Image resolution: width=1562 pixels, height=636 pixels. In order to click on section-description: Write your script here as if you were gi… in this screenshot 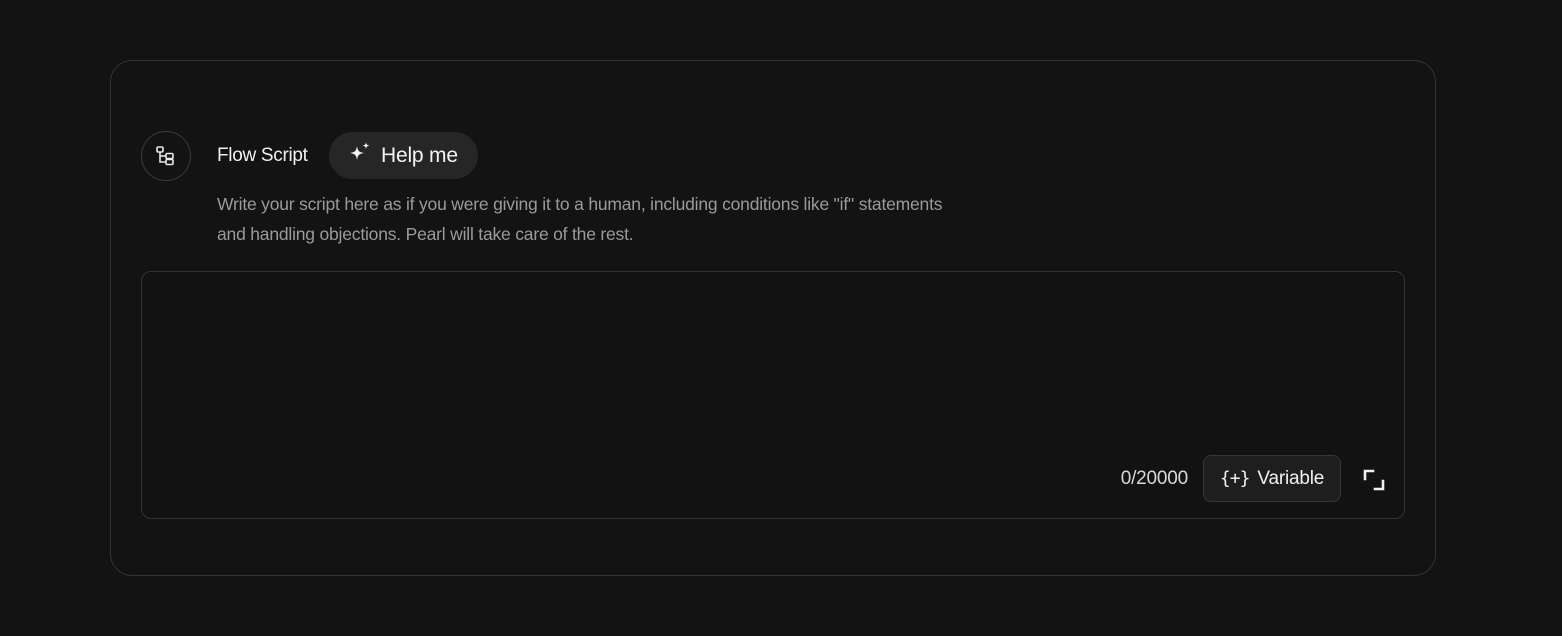, I will do `click(580, 219)`.